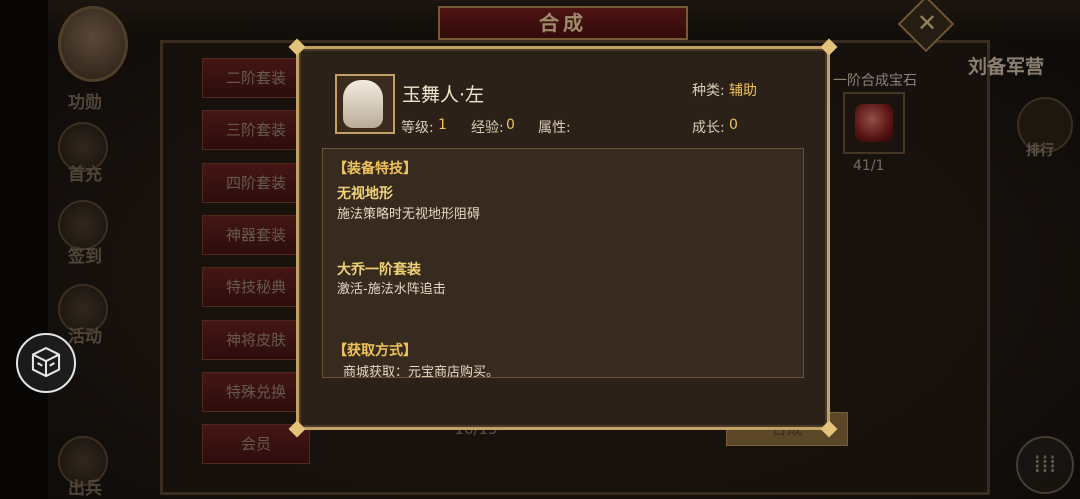 Image resolution: width=1080 pixels, height=499 pixels. I want to click on exp-value: 0, so click(510, 125).